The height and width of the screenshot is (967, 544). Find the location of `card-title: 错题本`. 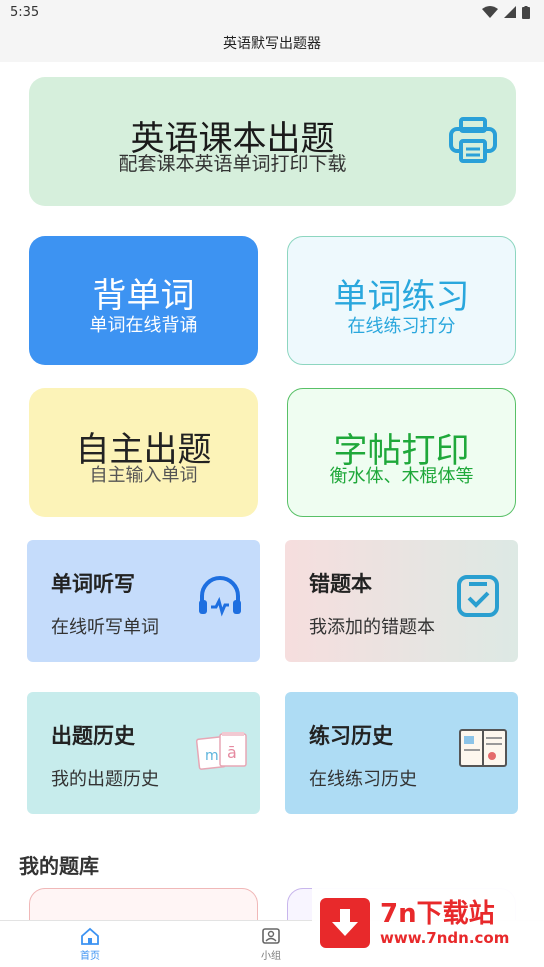

card-title: 错题本 is located at coordinates (340, 584).